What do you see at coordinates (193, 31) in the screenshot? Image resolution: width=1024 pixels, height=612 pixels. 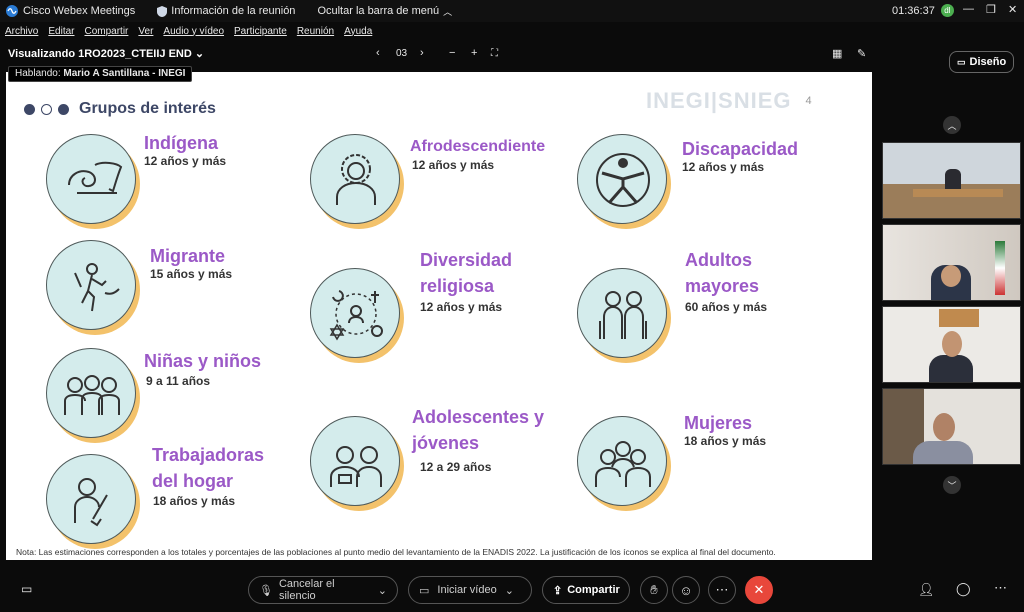 I see `menu-item-audio-video: Audio y vídeo` at bounding box center [193, 31].